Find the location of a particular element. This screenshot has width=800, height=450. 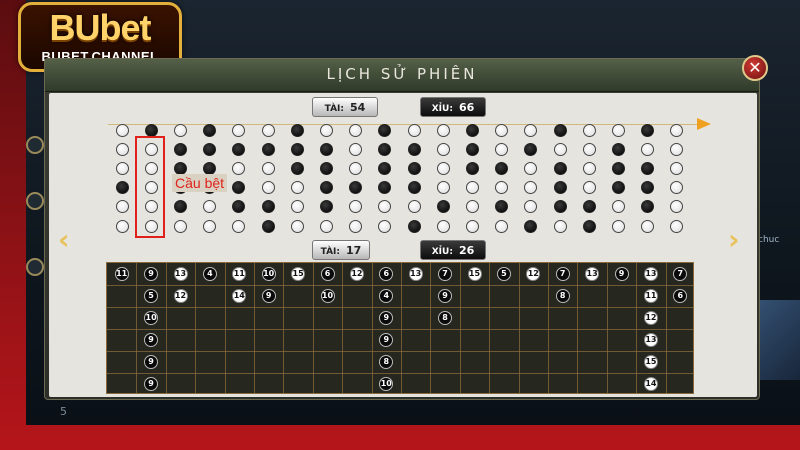

side-text: chuc is located at coordinates (769, 240).